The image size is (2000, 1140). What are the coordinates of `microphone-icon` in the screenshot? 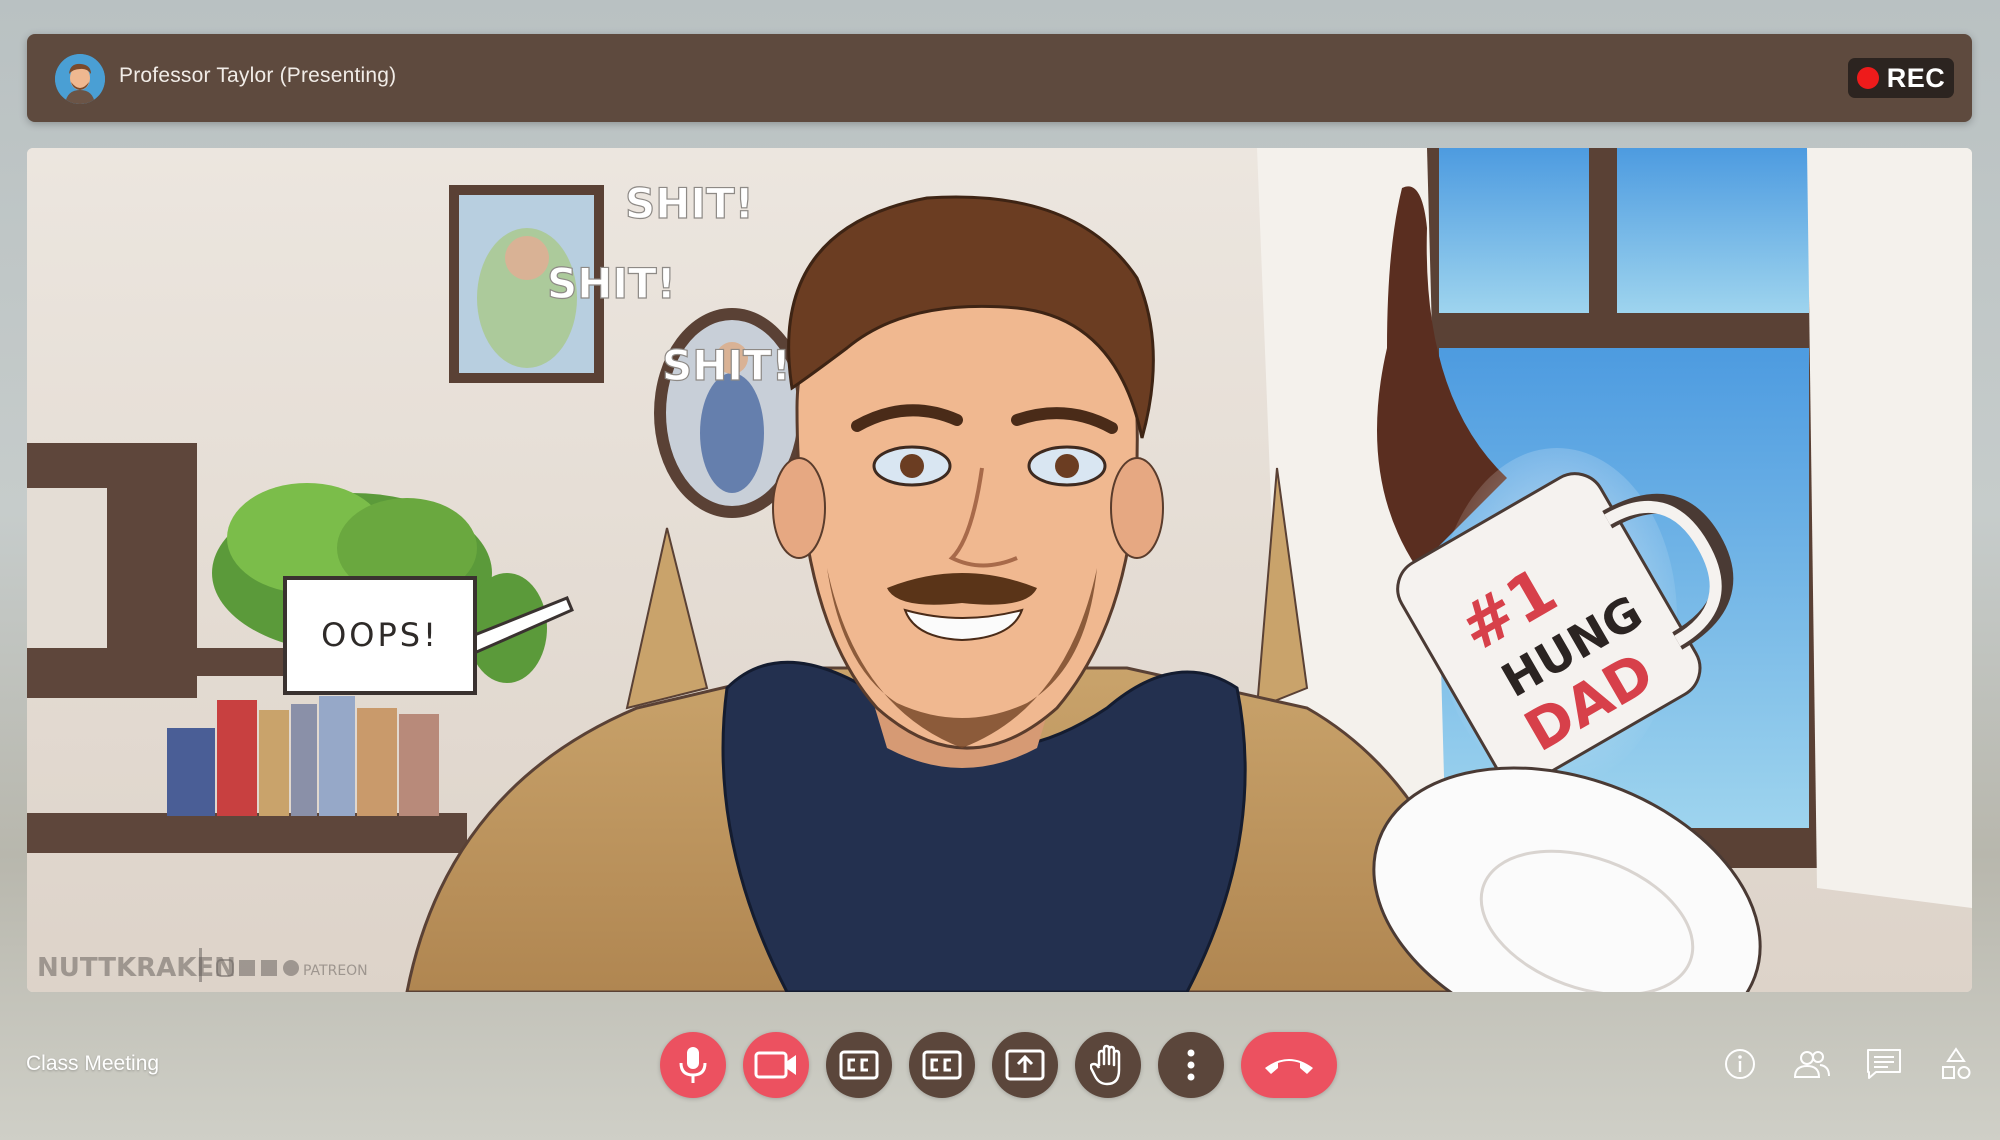 It's located at (693, 1065).